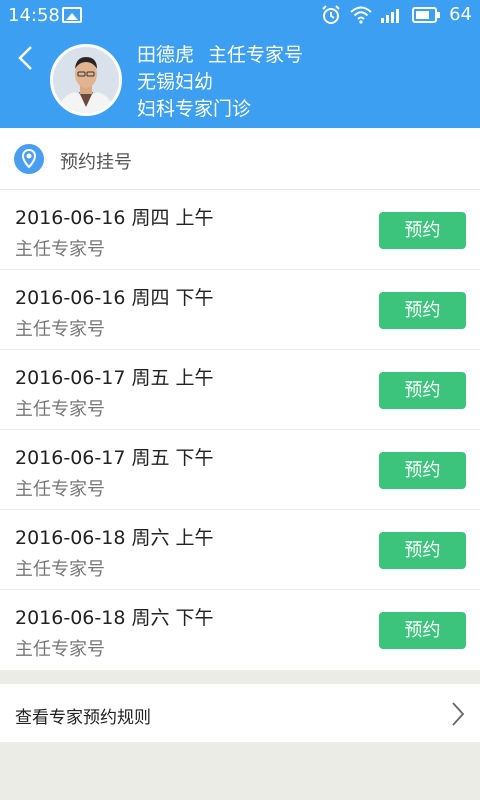 This screenshot has width=480, height=800. Describe the element at coordinates (86, 80) in the screenshot. I see `doctor-avatar` at that location.